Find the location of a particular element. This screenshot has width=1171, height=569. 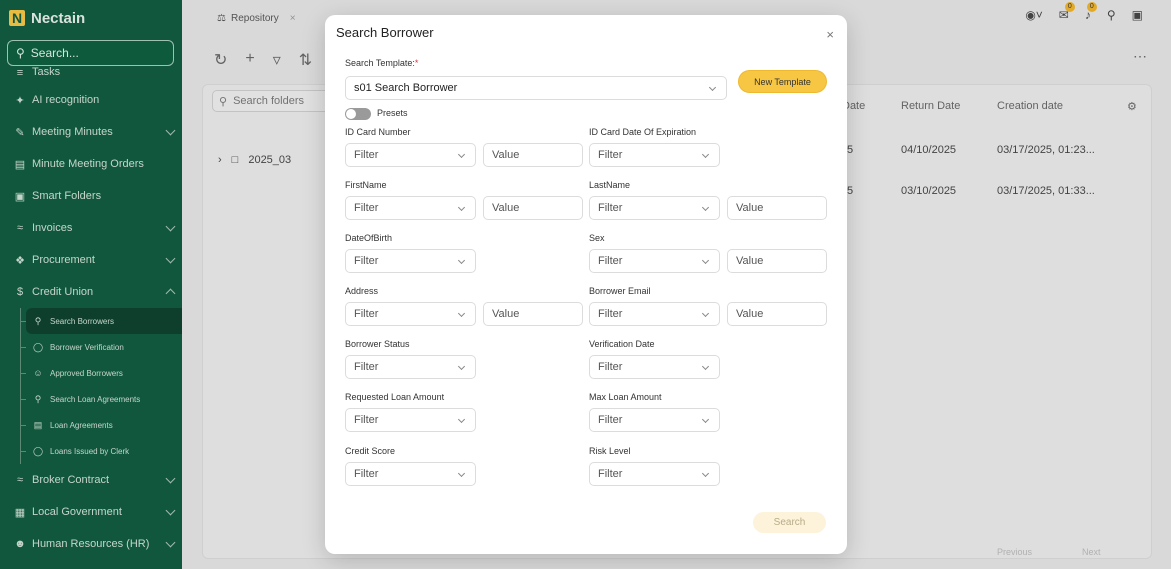

borrower-status-filter: Filter is located at coordinates (410, 367).